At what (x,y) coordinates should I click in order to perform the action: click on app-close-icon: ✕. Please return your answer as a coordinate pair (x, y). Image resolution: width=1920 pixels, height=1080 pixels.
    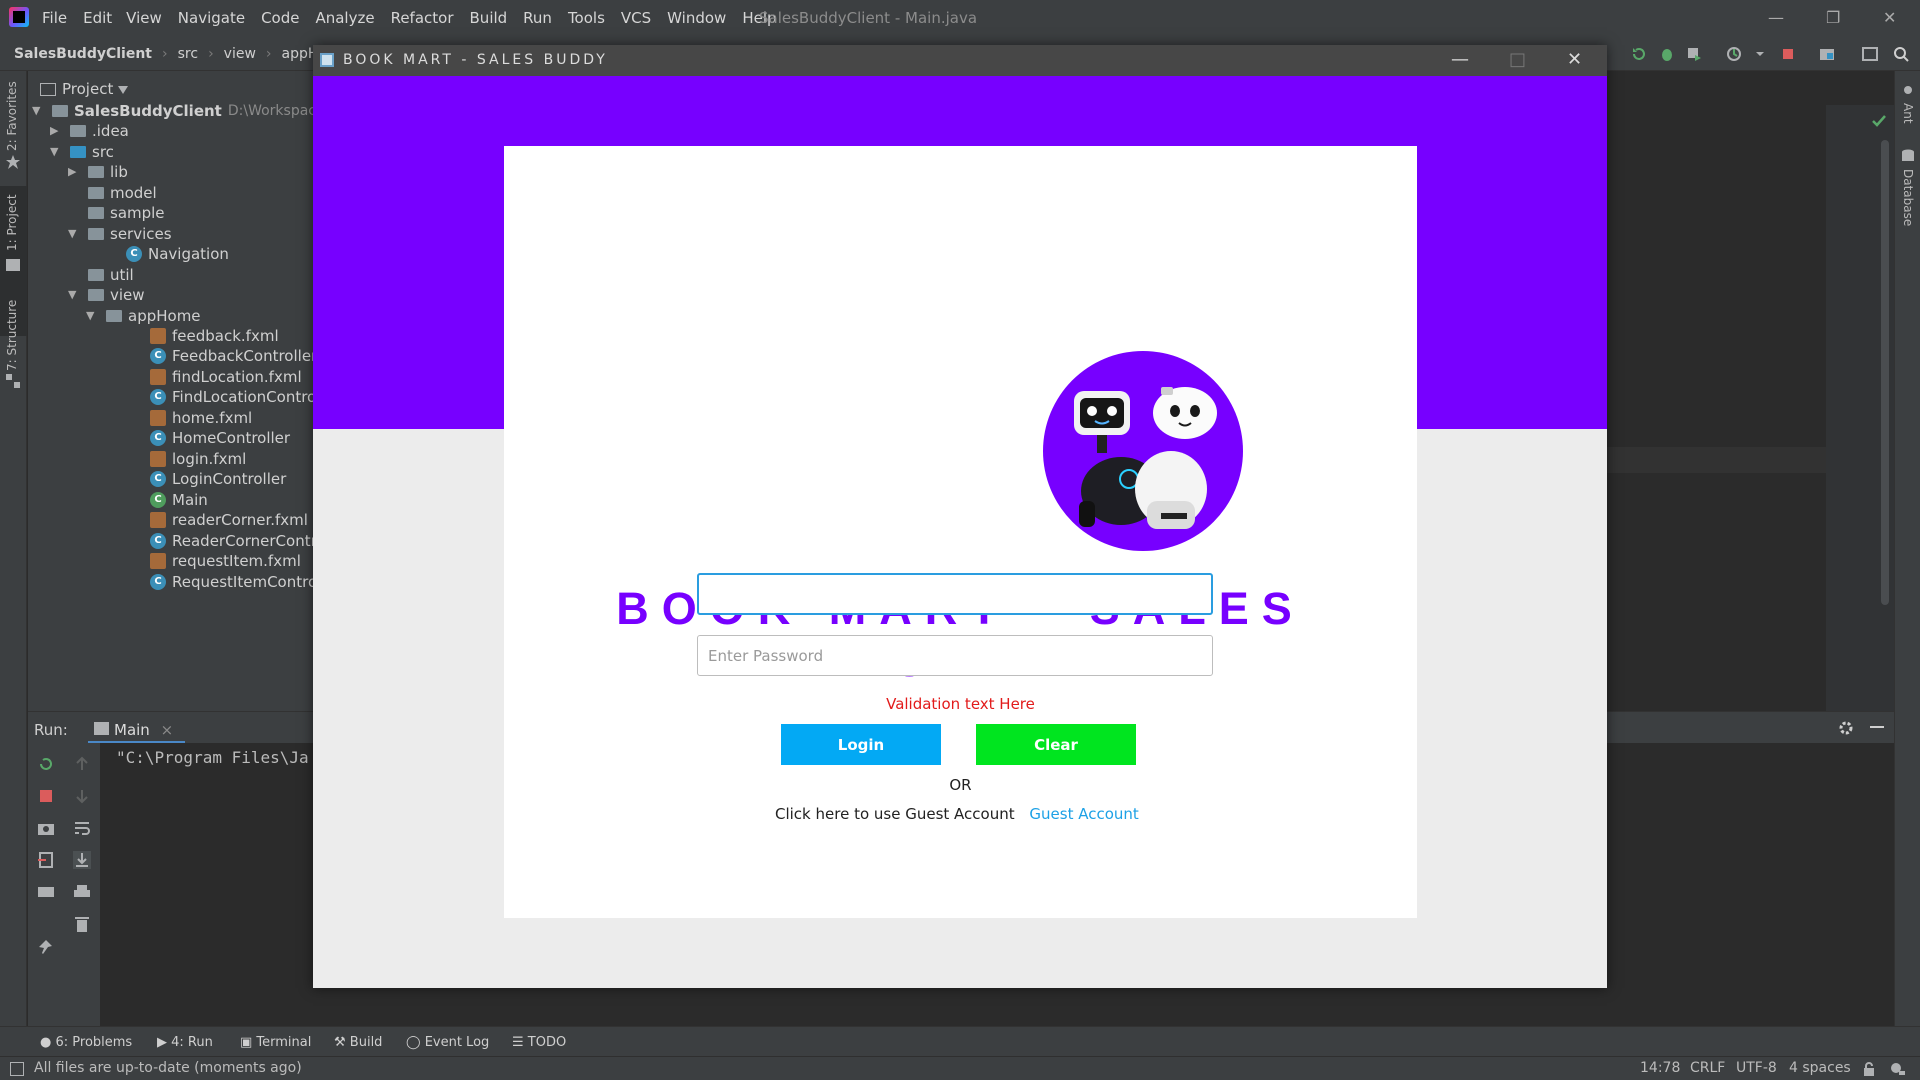
    Looking at the image, I should click on (1574, 59).